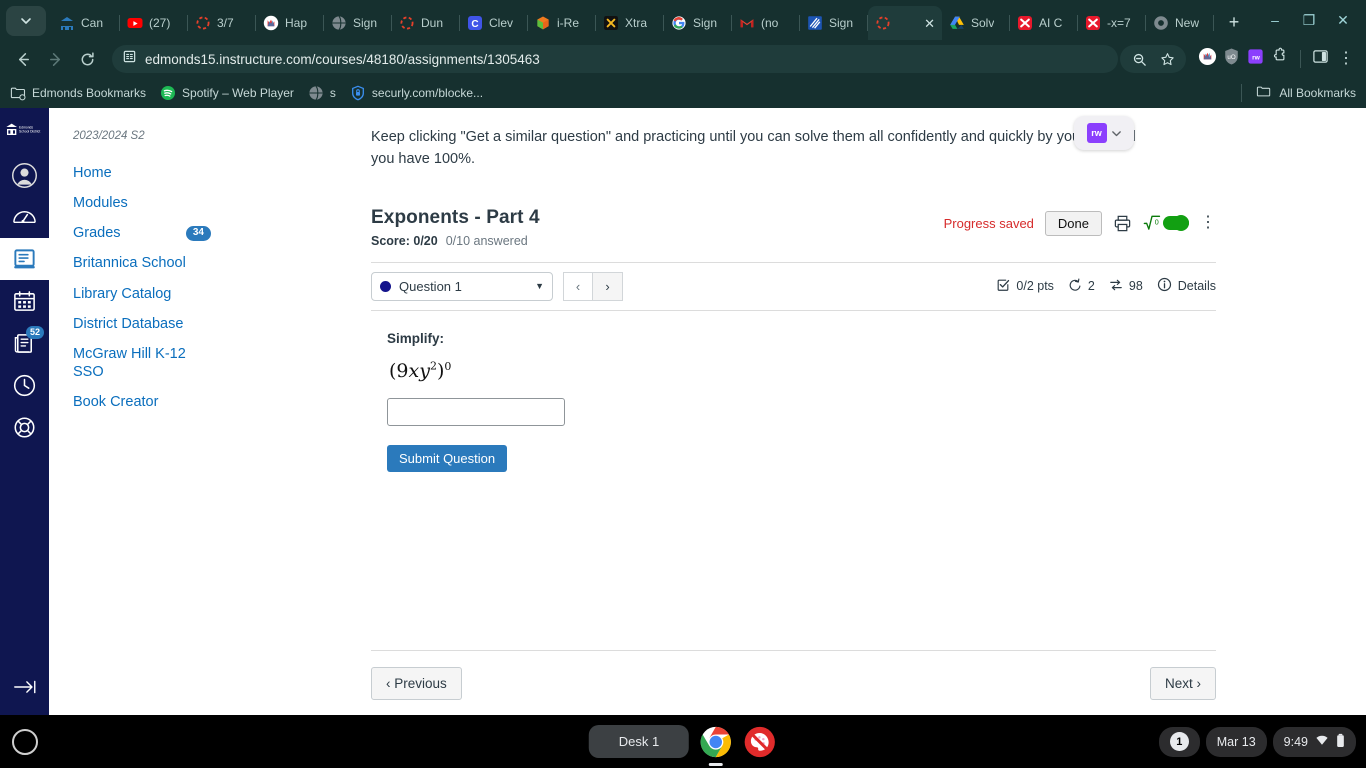 The height and width of the screenshot is (768, 1366). What do you see at coordinates (147, 363) in the screenshot?
I see `course-nav-item: McGraw Hill K-12 SSO` at bounding box center [147, 363].